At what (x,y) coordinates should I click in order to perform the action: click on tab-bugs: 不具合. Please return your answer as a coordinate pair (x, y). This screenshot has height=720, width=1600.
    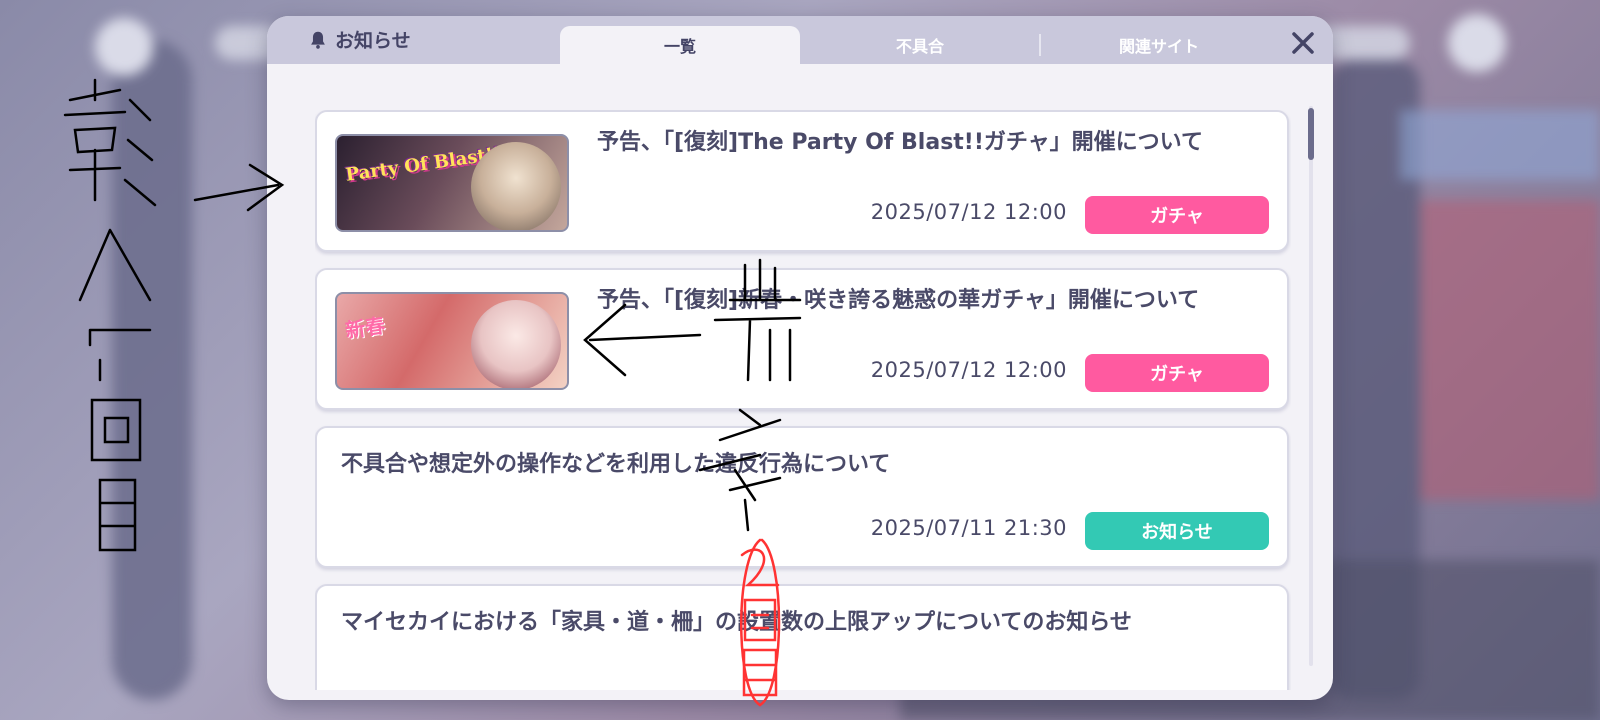
    Looking at the image, I should click on (920, 45).